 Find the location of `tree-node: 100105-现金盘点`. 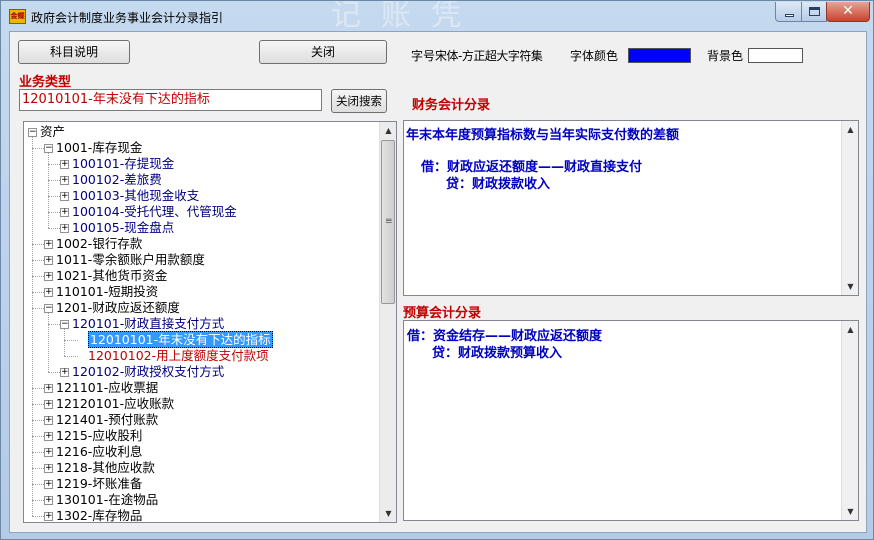

tree-node: 100105-现金盘点 is located at coordinates (123, 228).